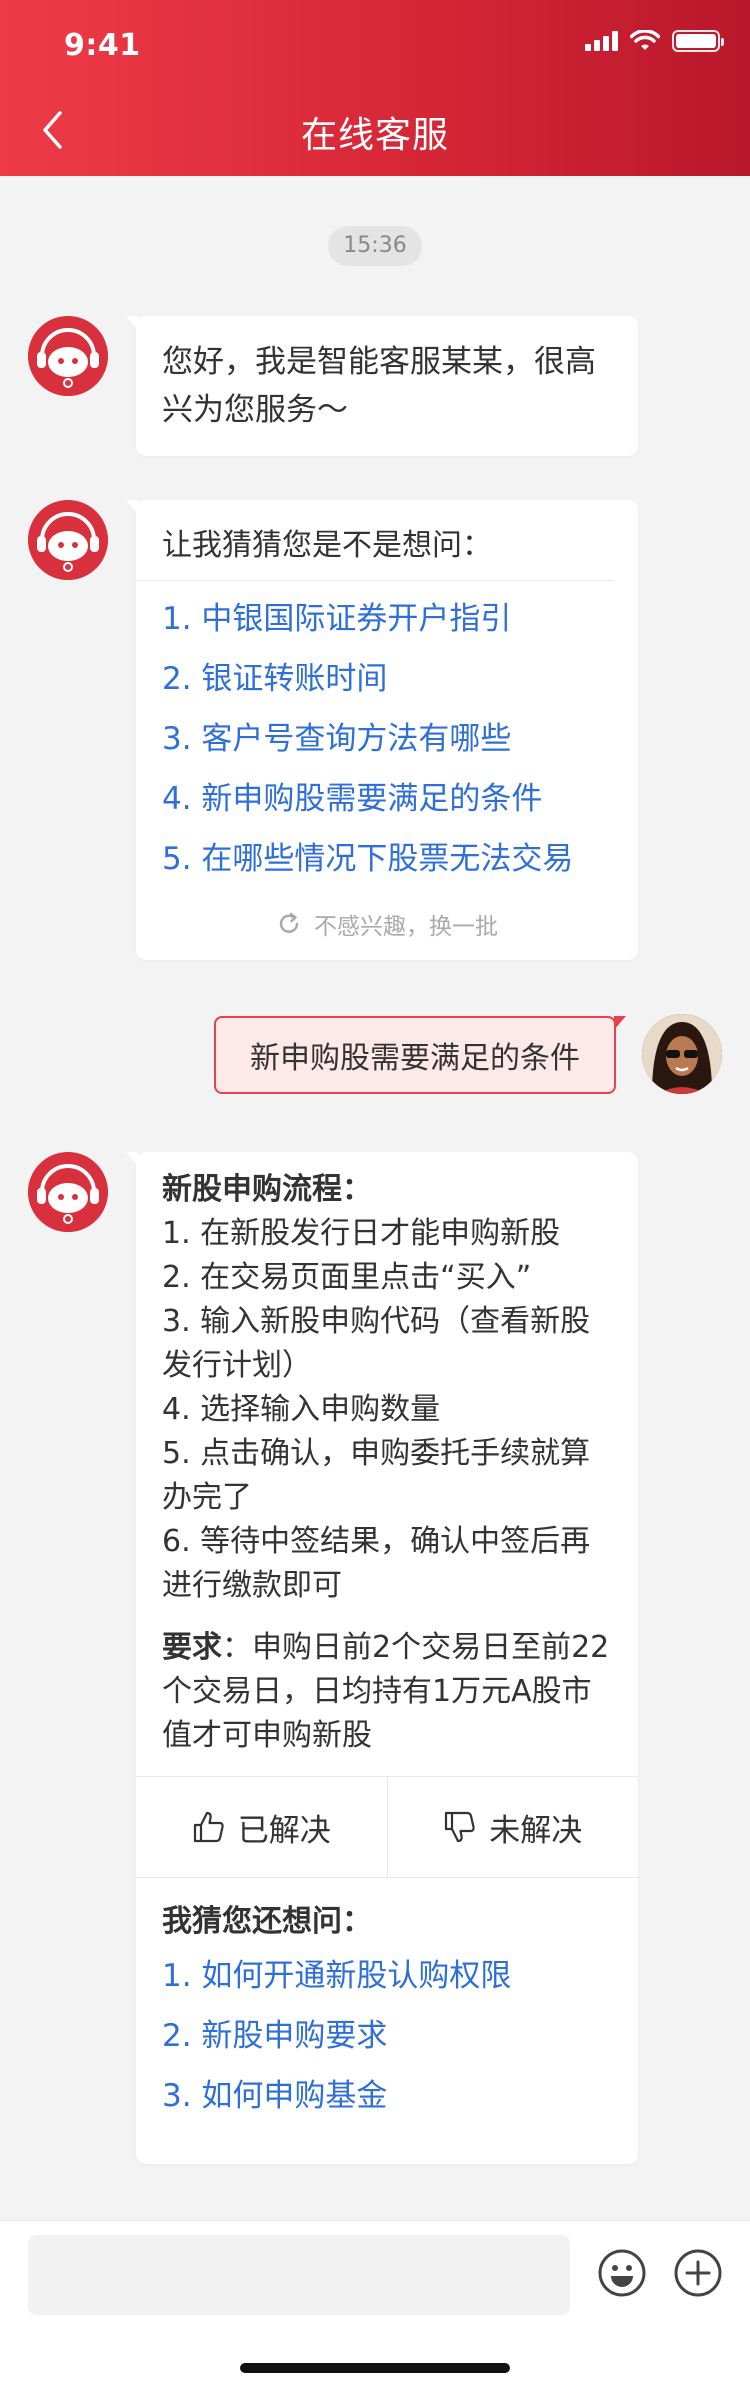 The width and height of the screenshot is (750, 2396). I want to click on refresh-icon, so click(289, 922).